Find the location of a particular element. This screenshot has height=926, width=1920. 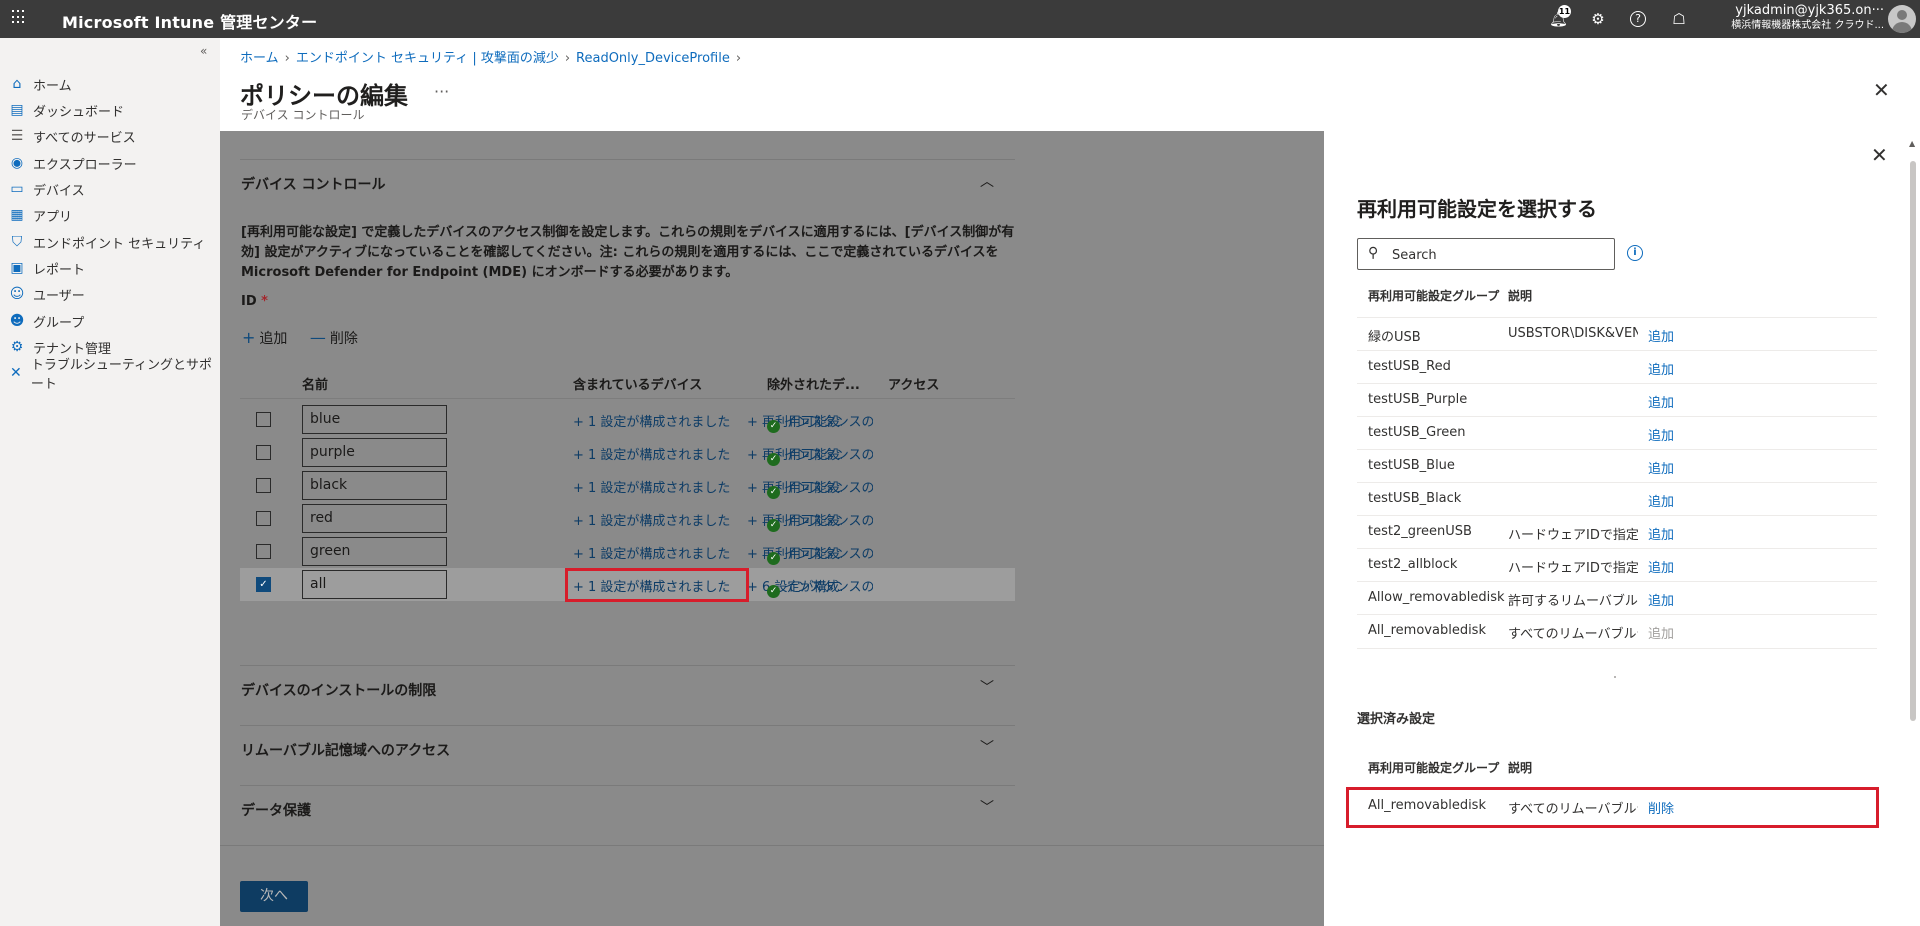

sidebar-item-label: トラブルシューティングとサポート is located at coordinates (121, 375).